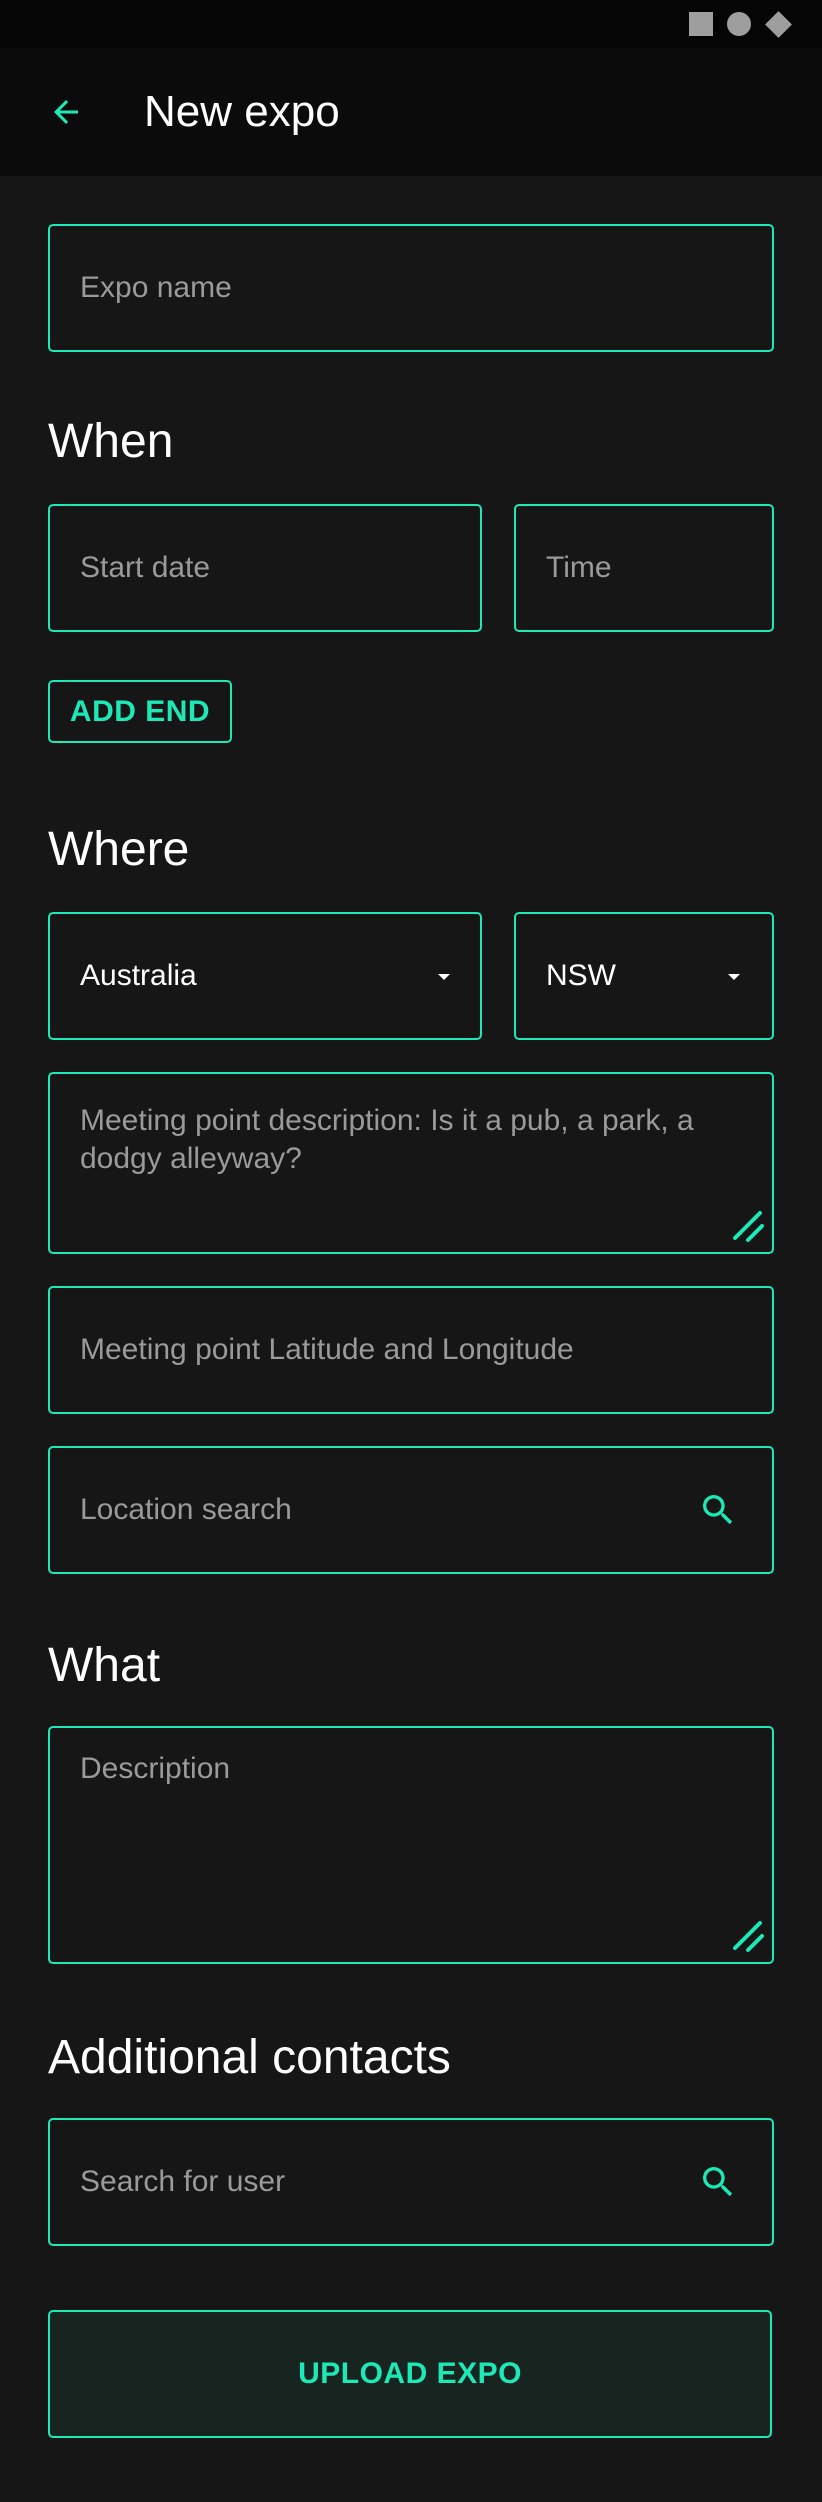 The width and height of the screenshot is (822, 2502). What do you see at coordinates (138, 975) in the screenshot?
I see `country-value: Australia` at bounding box center [138, 975].